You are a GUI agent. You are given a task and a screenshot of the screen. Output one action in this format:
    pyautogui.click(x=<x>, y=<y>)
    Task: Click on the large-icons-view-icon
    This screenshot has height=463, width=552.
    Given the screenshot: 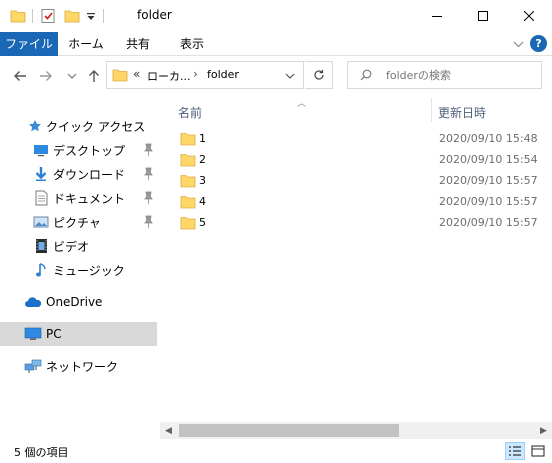 What is the action you would take?
    pyautogui.click(x=538, y=451)
    